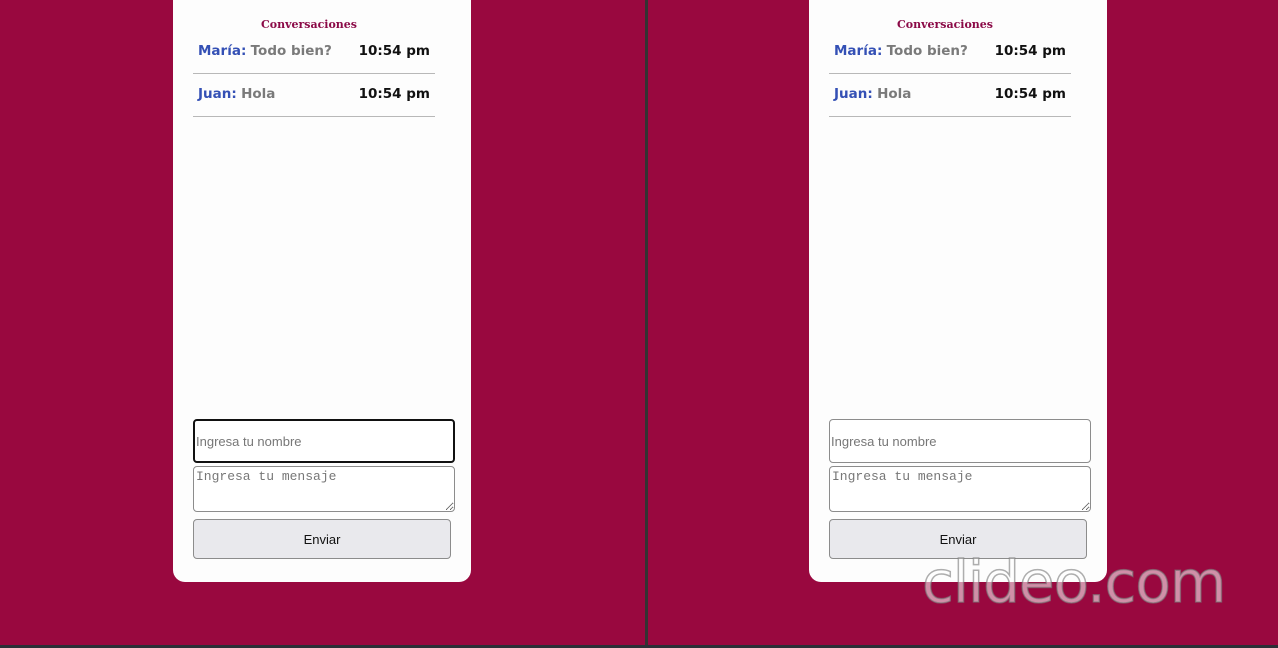 The width and height of the screenshot is (1278, 648). I want to click on send-button: Enviar, so click(322, 539).